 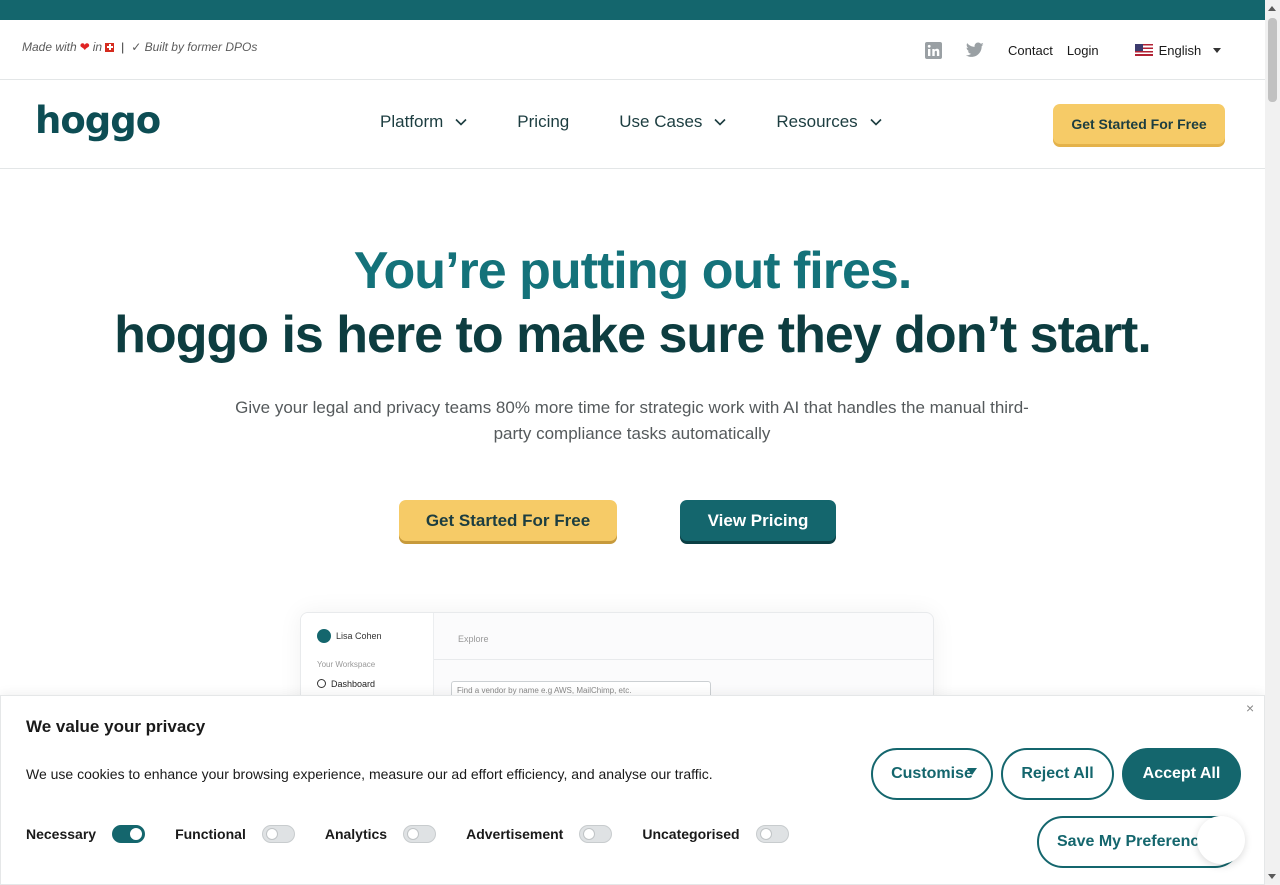 I want to click on customise-label: Customise, so click(x=932, y=773).